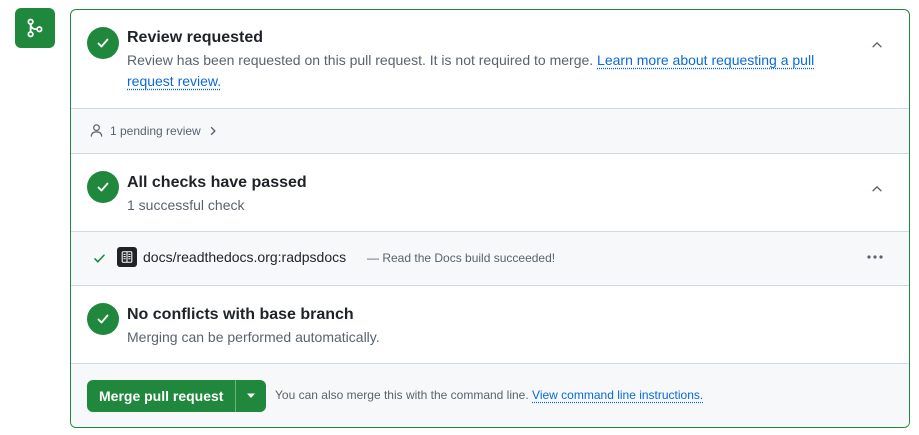 The image size is (919, 435). I want to click on check-options-button, so click(875, 257).